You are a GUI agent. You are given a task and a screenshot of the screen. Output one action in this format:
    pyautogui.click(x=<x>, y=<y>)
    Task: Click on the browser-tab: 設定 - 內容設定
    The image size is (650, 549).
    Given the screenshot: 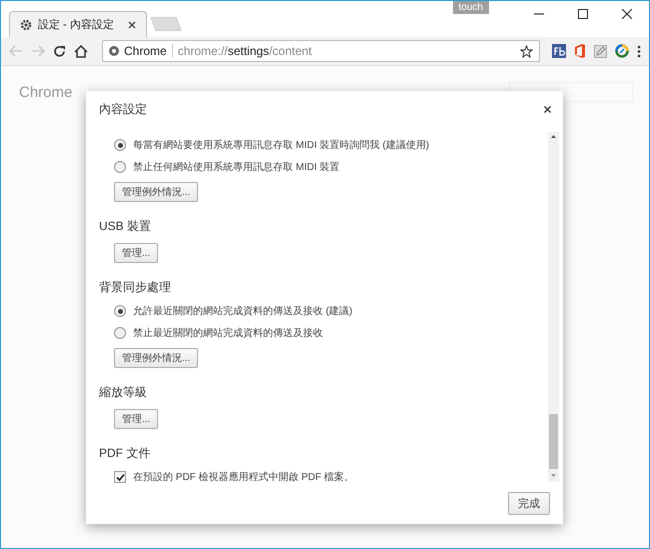 What is the action you would take?
    pyautogui.click(x=78, y=24)
    